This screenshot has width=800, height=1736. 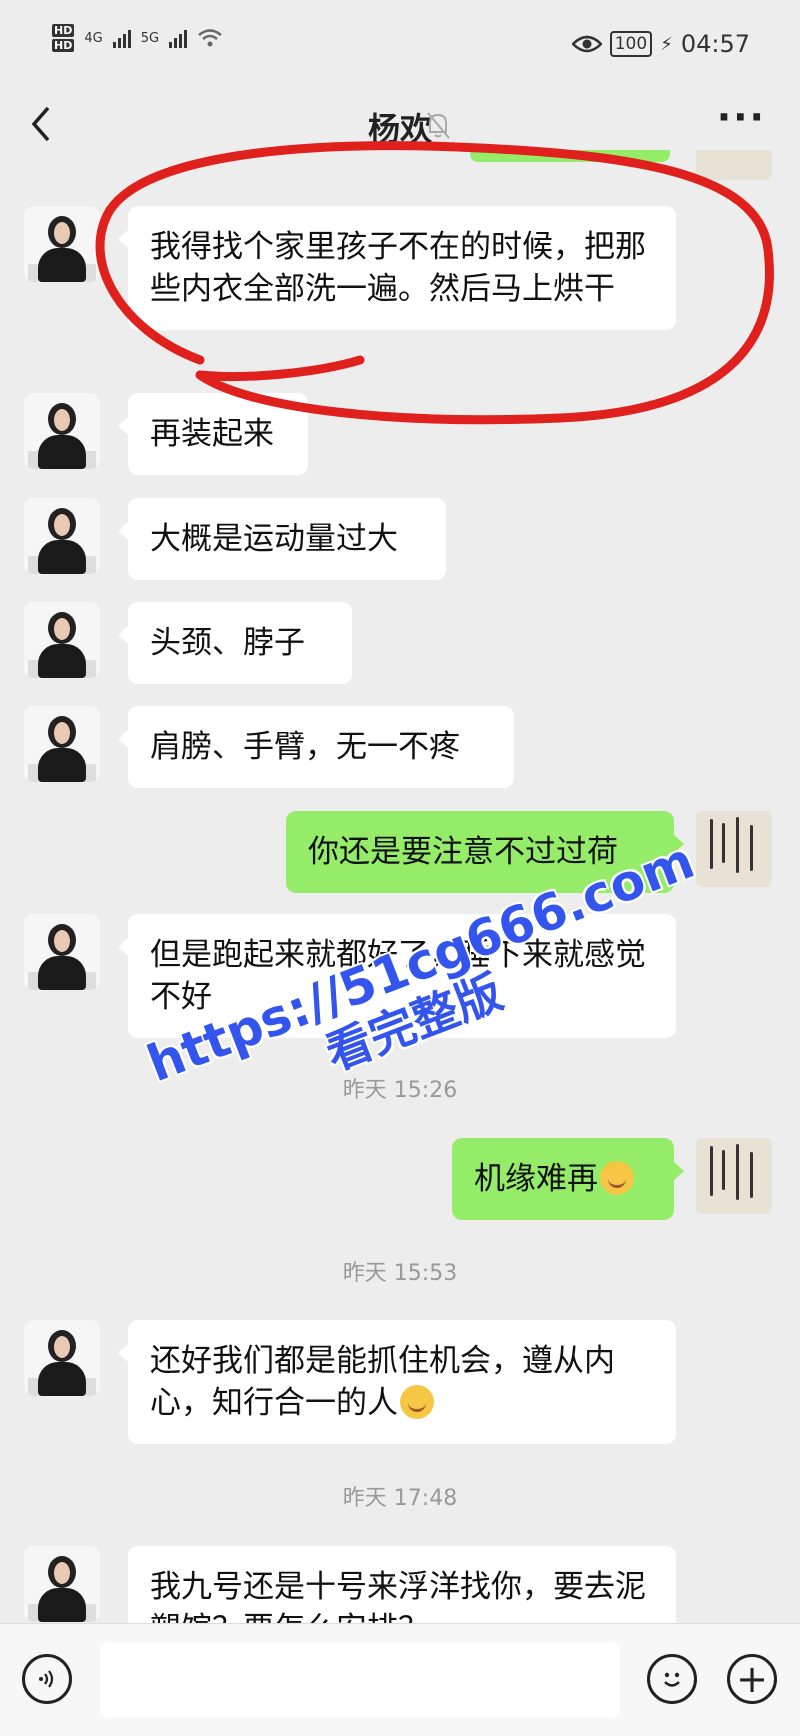 I want to click on smile-emoji-icon, so click(x=417, y=1401).